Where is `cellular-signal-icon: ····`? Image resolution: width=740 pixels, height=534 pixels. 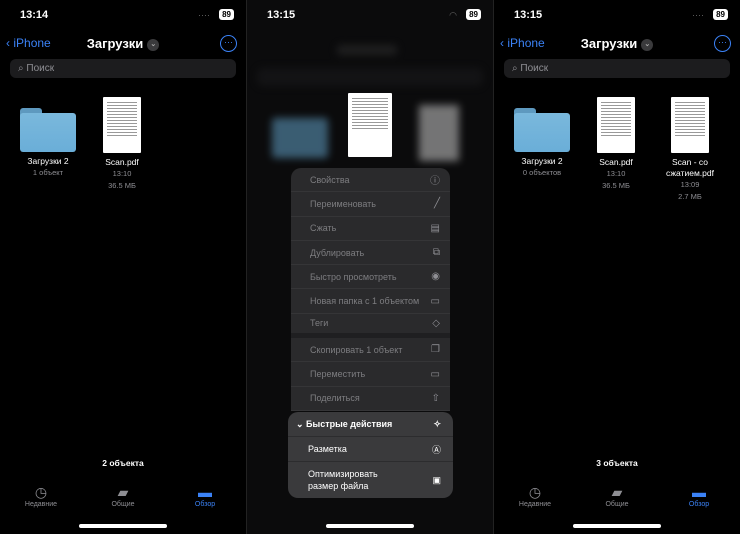 cellular-signal-icon: ···· is located at coordinates (698, 15).